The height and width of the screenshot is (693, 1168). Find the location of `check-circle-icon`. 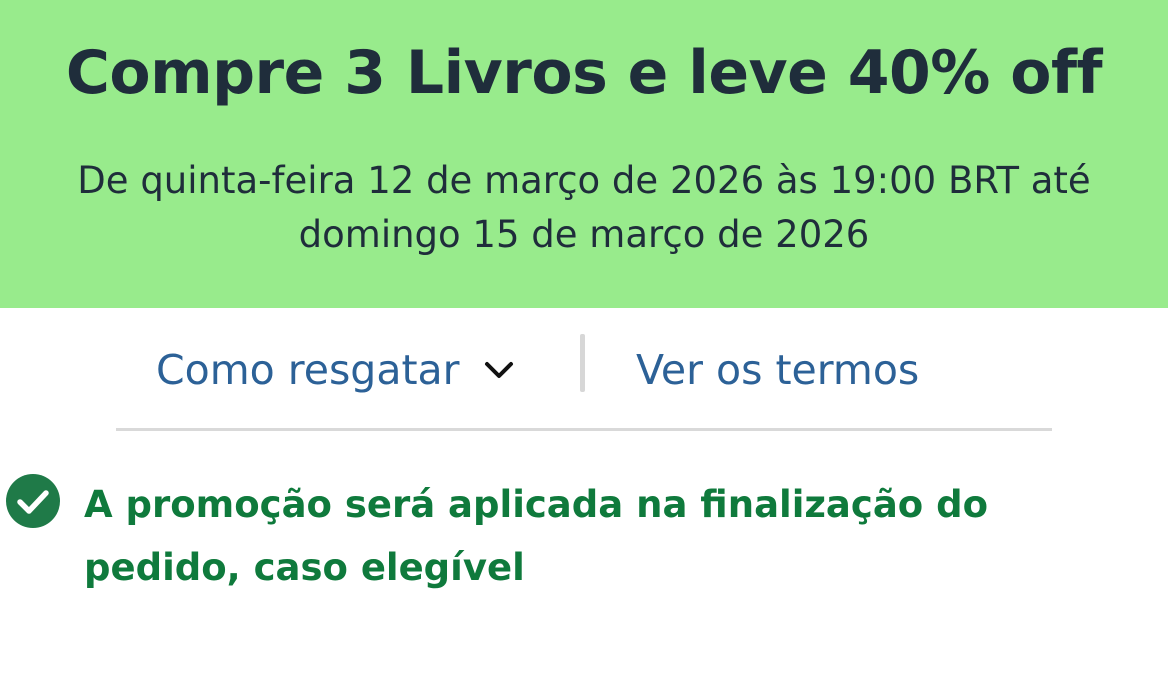

check-circle-icon is located at coordinates (33, 501).